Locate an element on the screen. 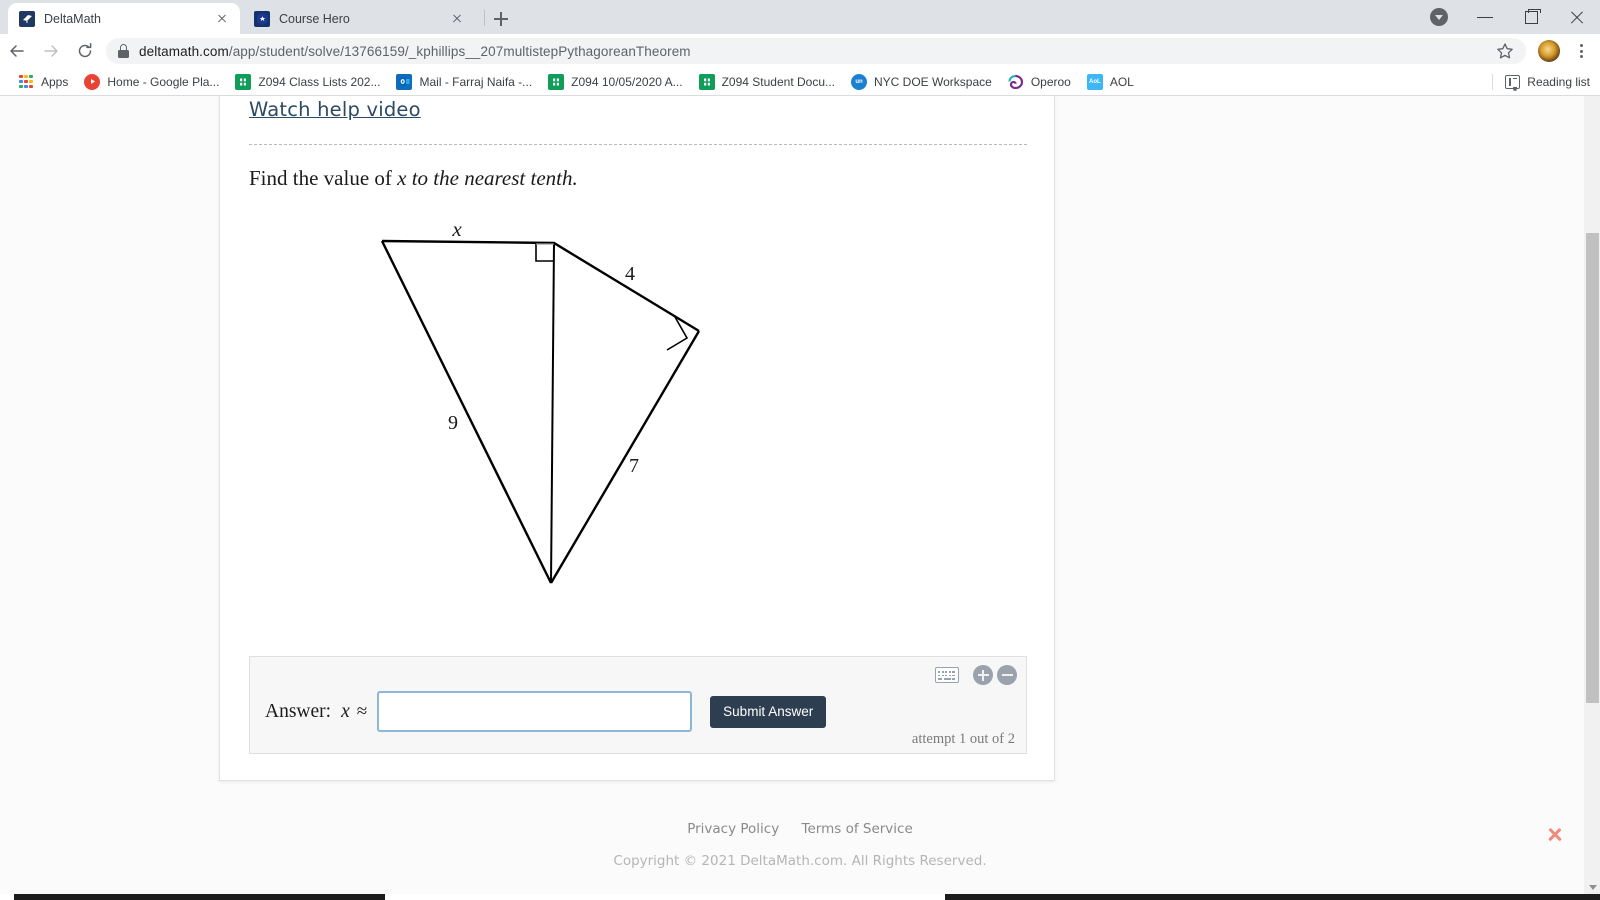 The image size is (1600, 900). label-9: 9 is located at coordinates (453, 423).